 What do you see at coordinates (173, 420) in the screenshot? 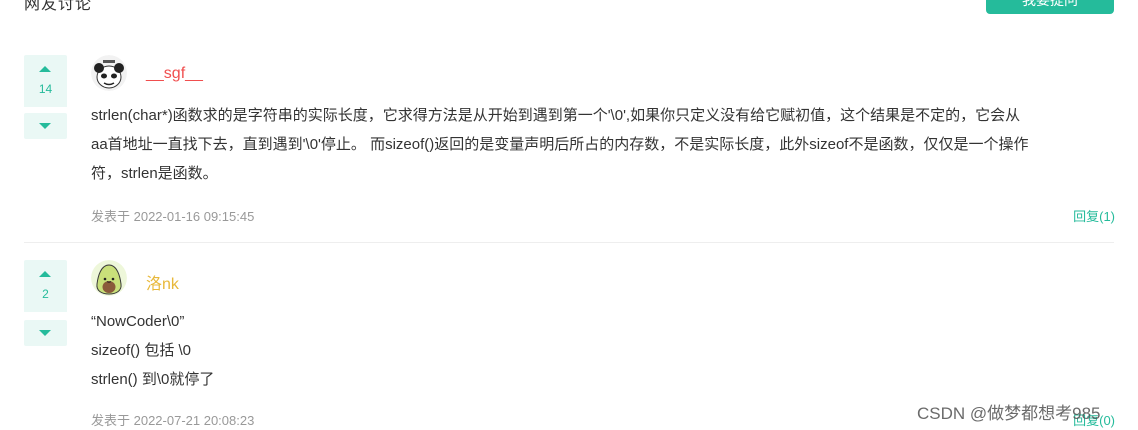
I see `post-timestamp: 发表于 2022-07-21 20:08:23` at bounding box center [173, 420].